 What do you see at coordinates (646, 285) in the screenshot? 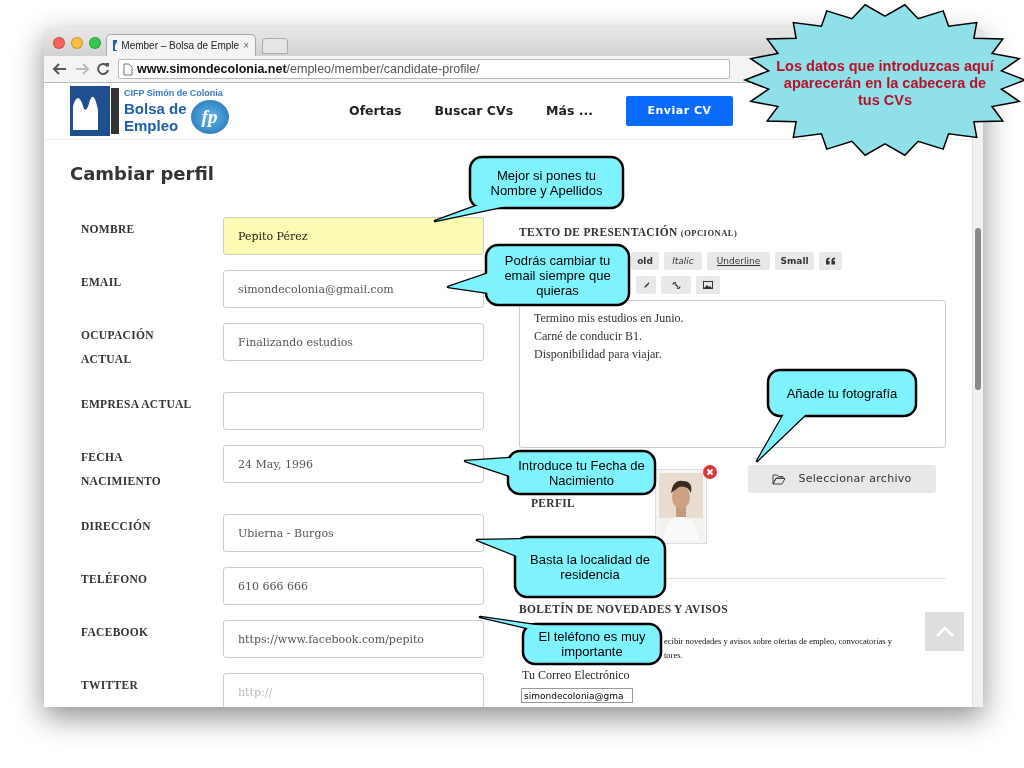
I see `pencil-icon` at bounding box center [646, 285].